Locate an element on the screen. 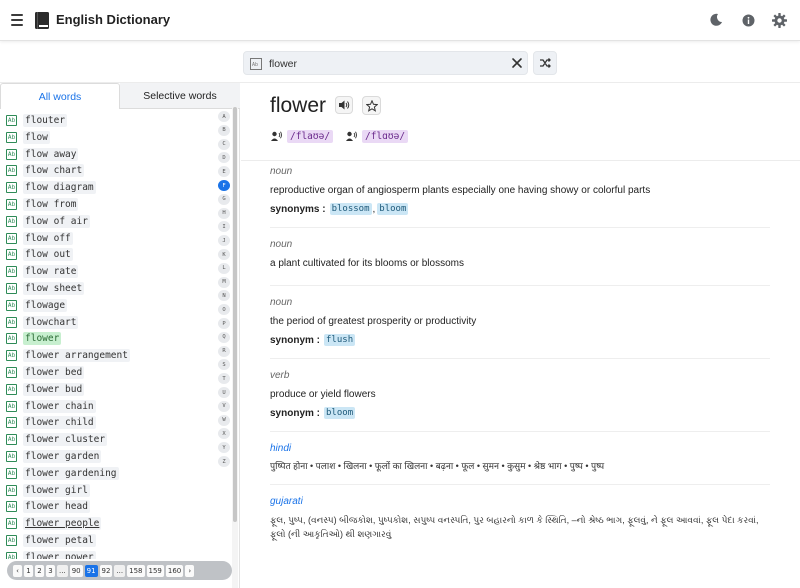  sense-block: noun is located at coordinates (520, 171).